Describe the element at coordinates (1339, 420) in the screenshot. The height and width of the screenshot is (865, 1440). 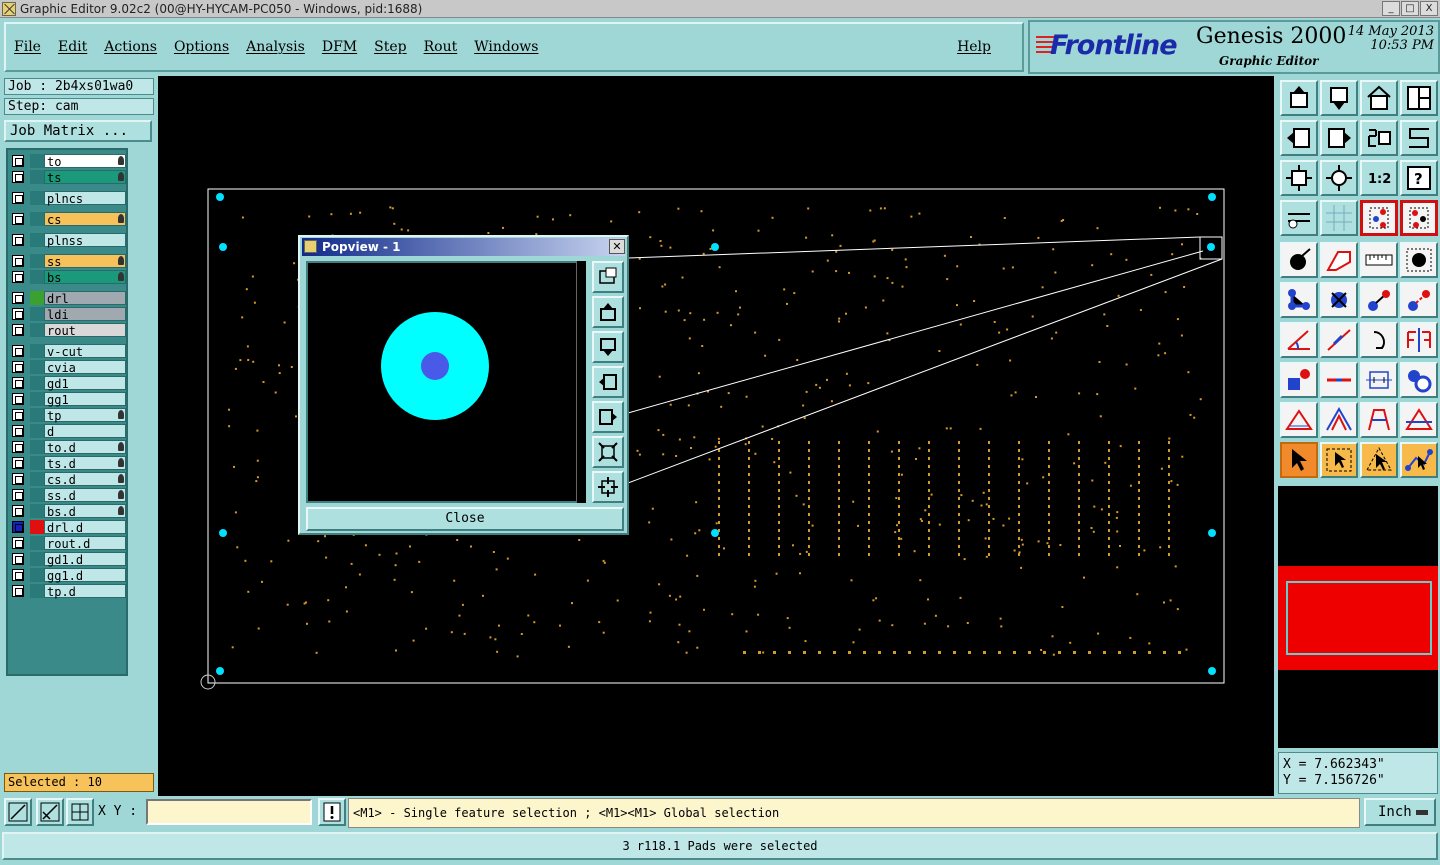
I see `polygon-edit-icon` at that location.